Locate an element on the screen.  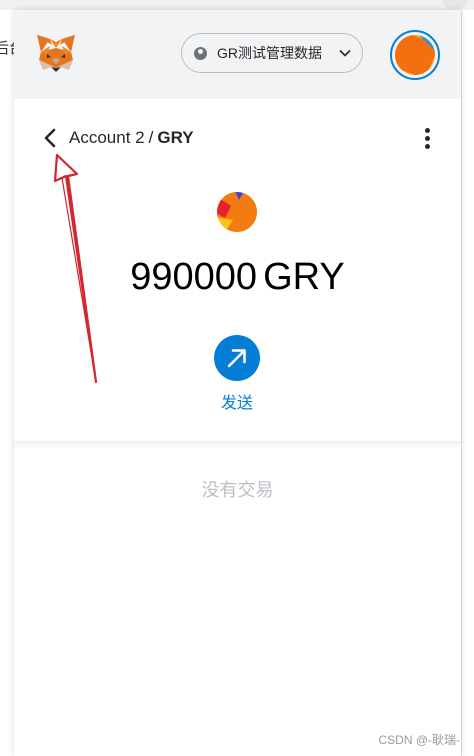
chevron-down-icon is located at coordinates (345, 53).